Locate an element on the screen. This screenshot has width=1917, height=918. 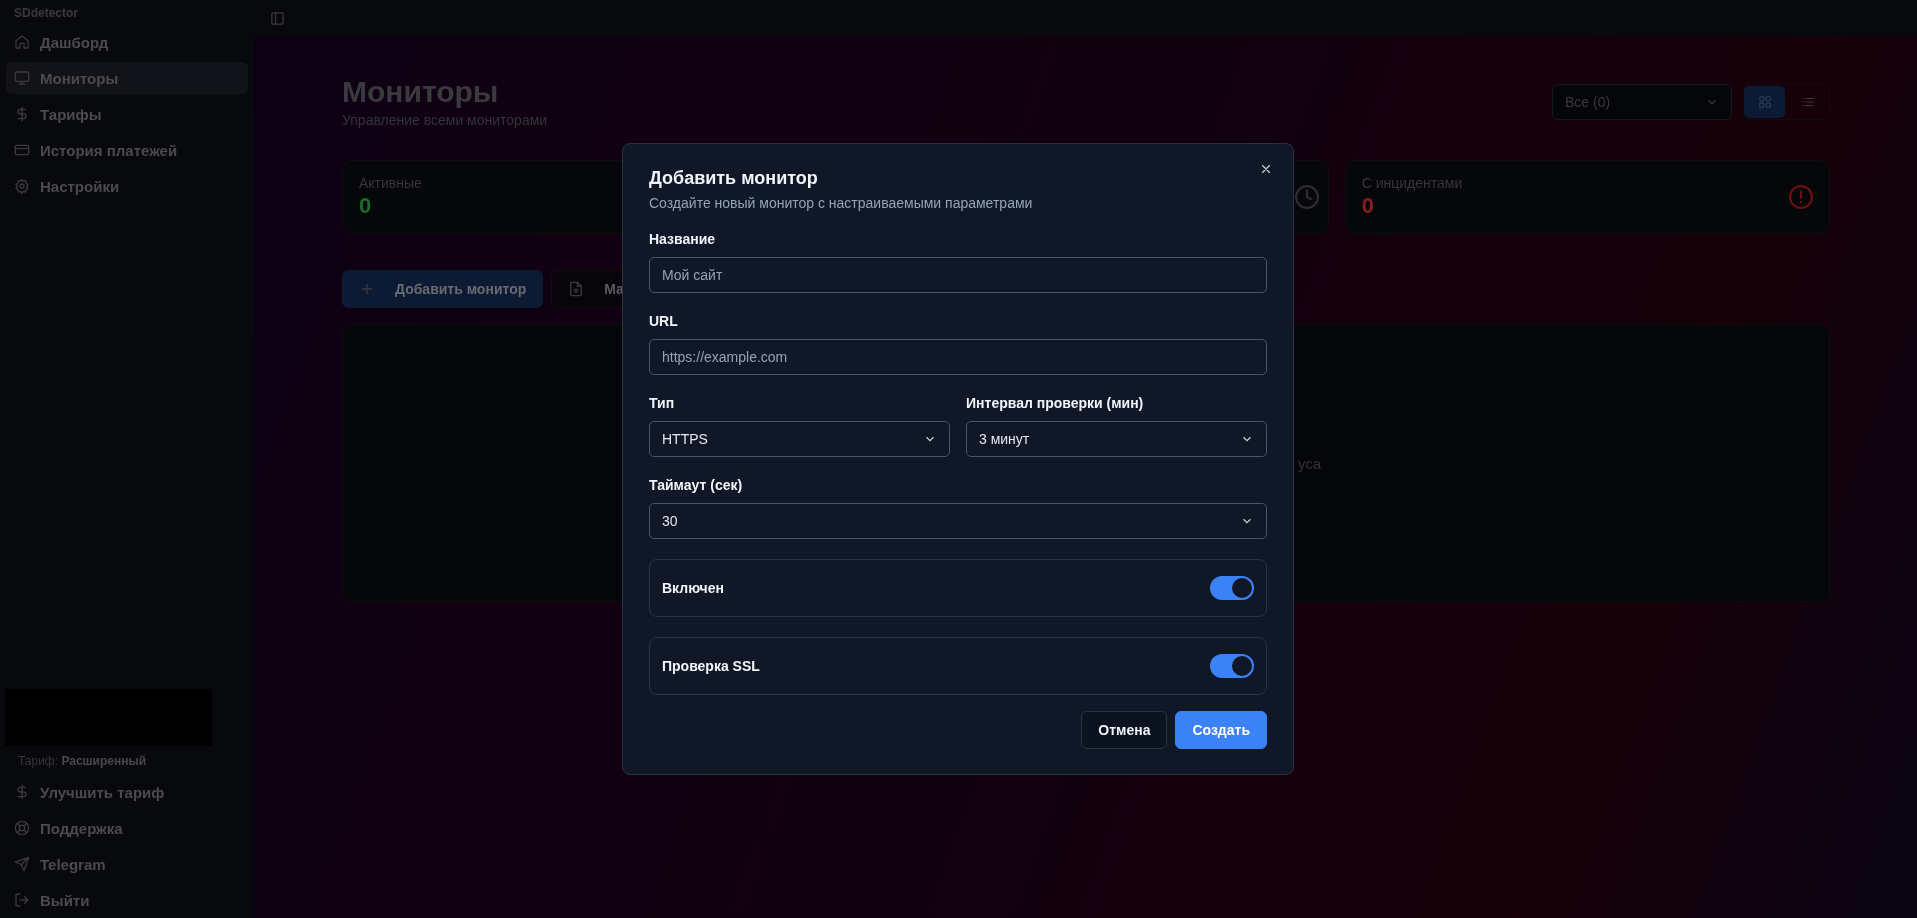
field-label: Таймаут (сек) is located at coordinates (696, 485).